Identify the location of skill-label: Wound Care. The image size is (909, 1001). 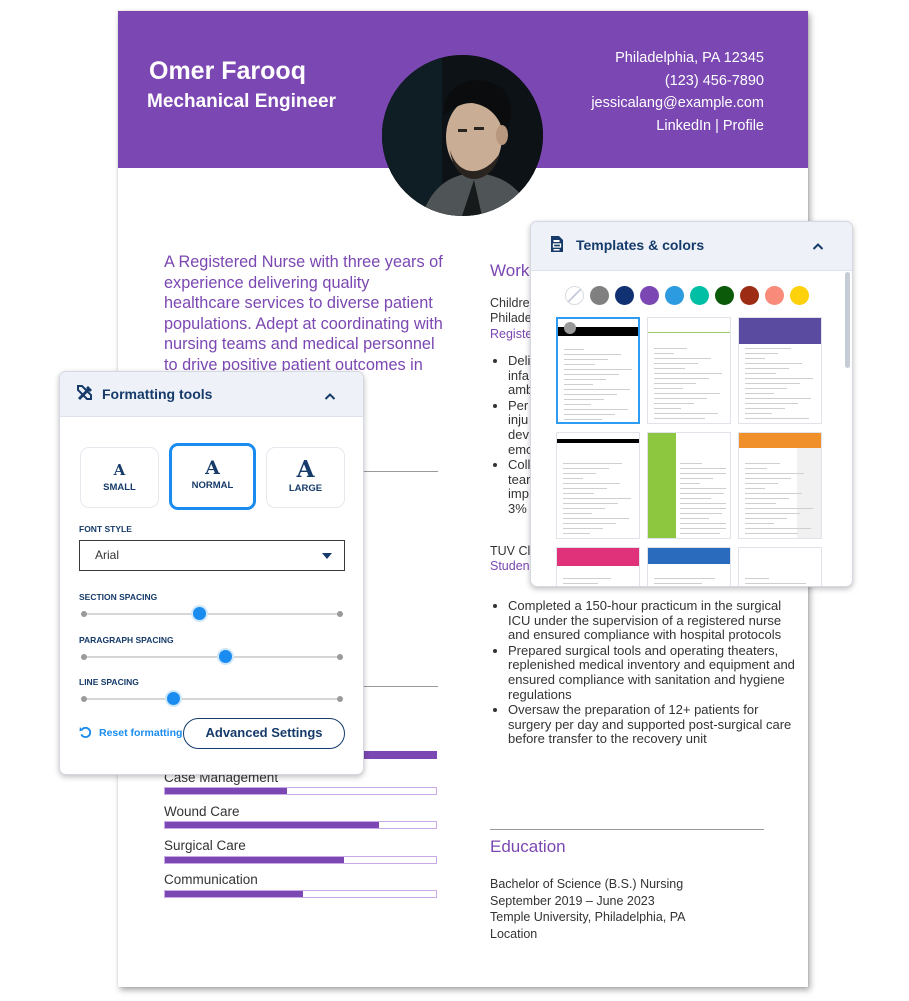
(202, 811).